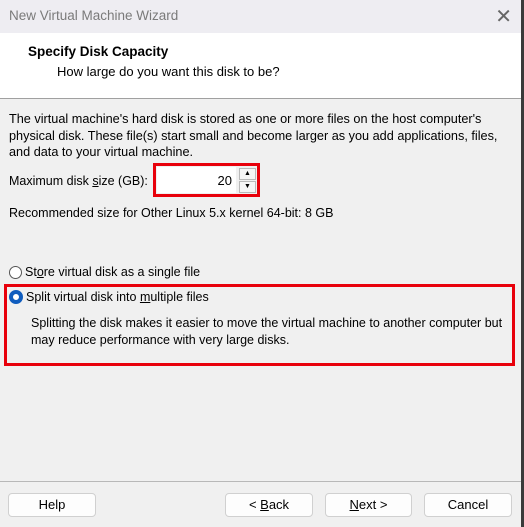  What do you see at coordinates (247, 187) in the screenshot?
I see `spin-down-button: ▼` at bounding box center [247, 187].